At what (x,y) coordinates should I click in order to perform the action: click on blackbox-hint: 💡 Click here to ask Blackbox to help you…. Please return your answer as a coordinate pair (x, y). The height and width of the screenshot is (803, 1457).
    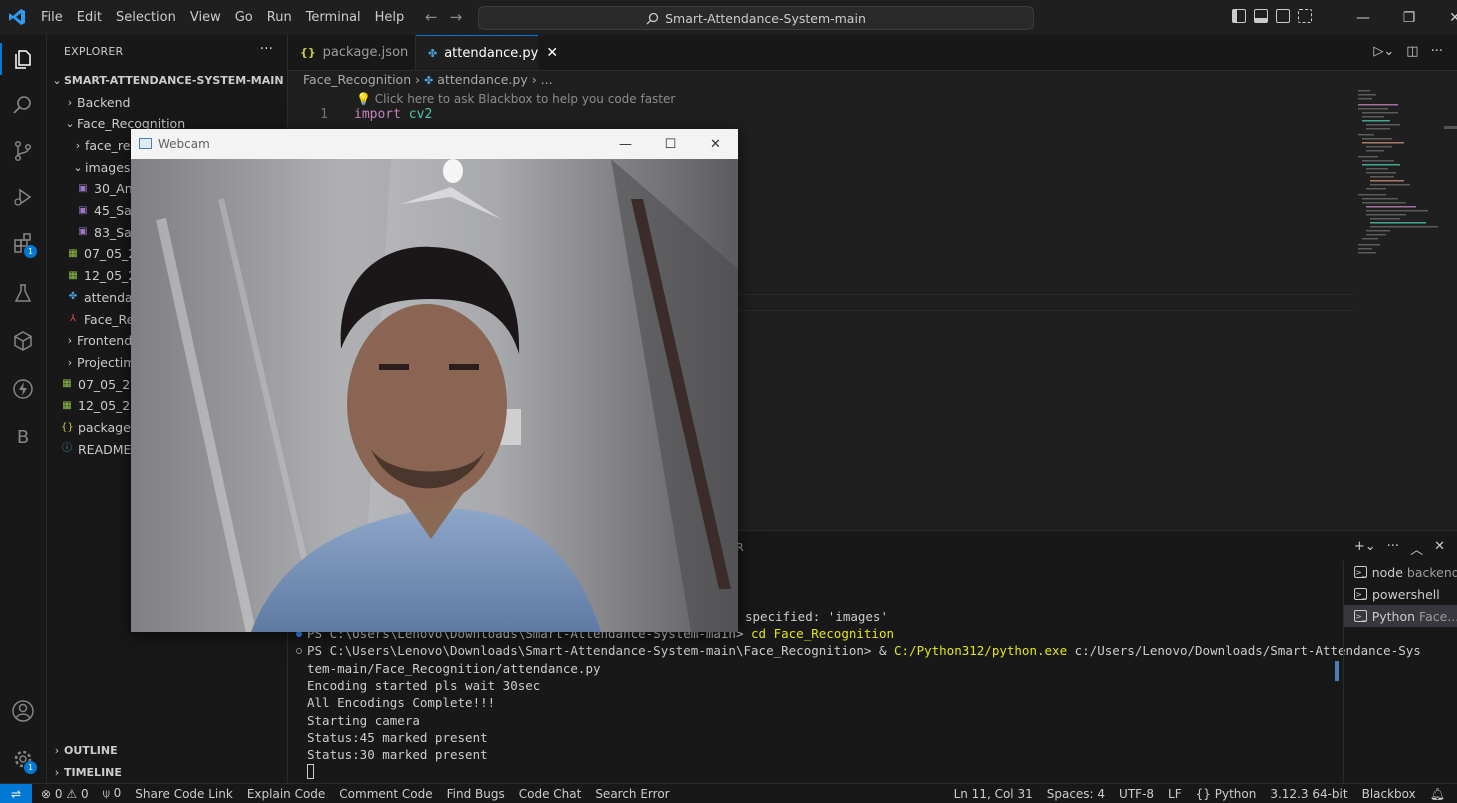
    Looking at the image, I should click on (515, 99).